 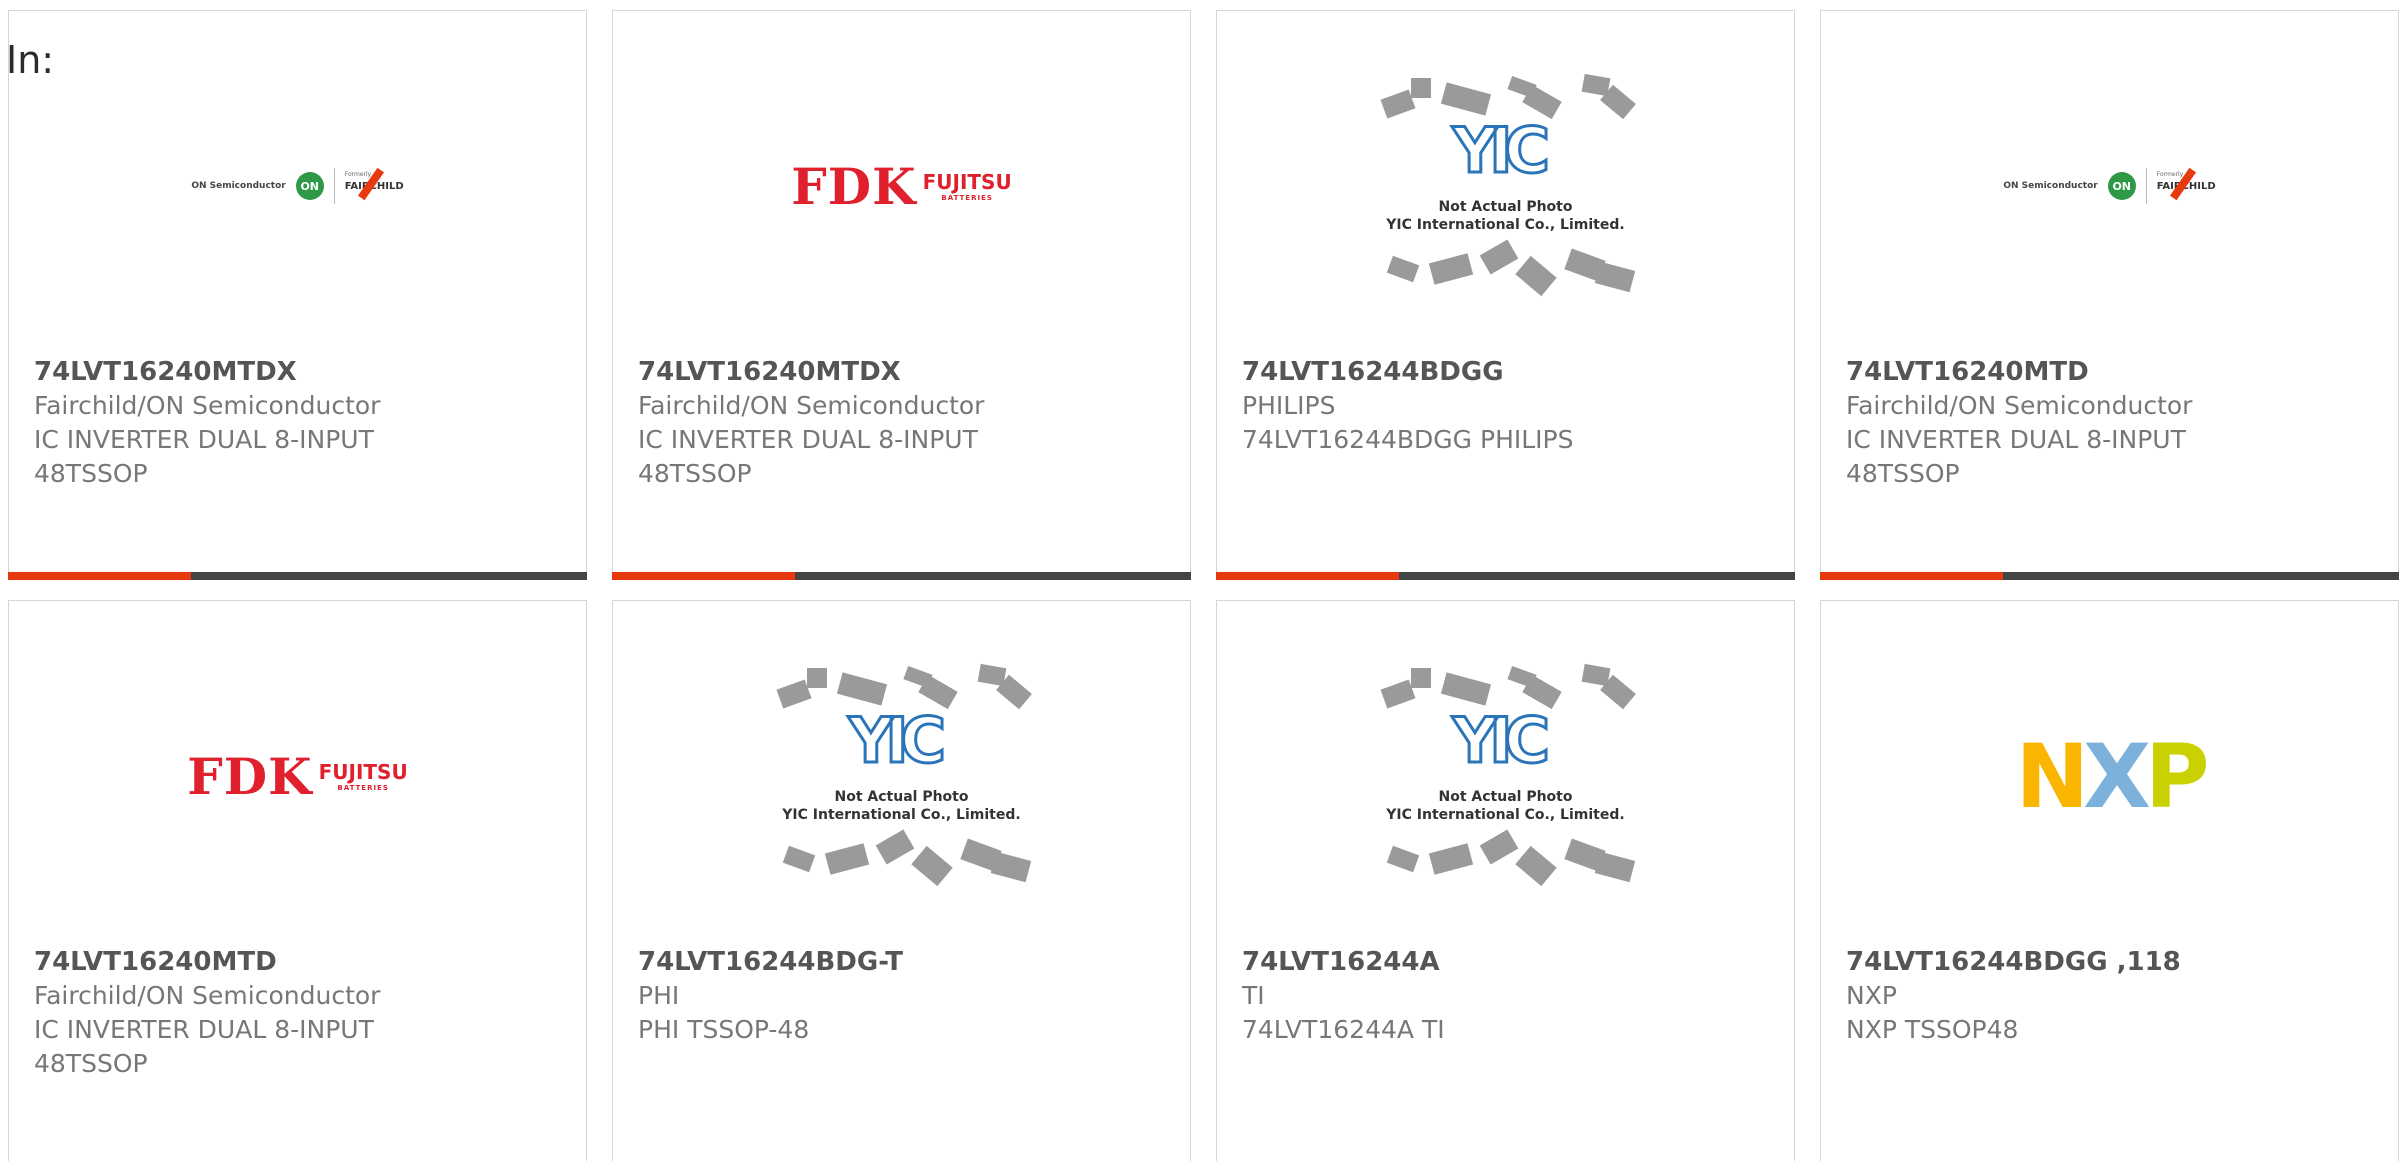 What do you see at coordinates (1871, 995) in the screenshot?
I see `manufacturer: NXP` at bounding box center [1871, 995].